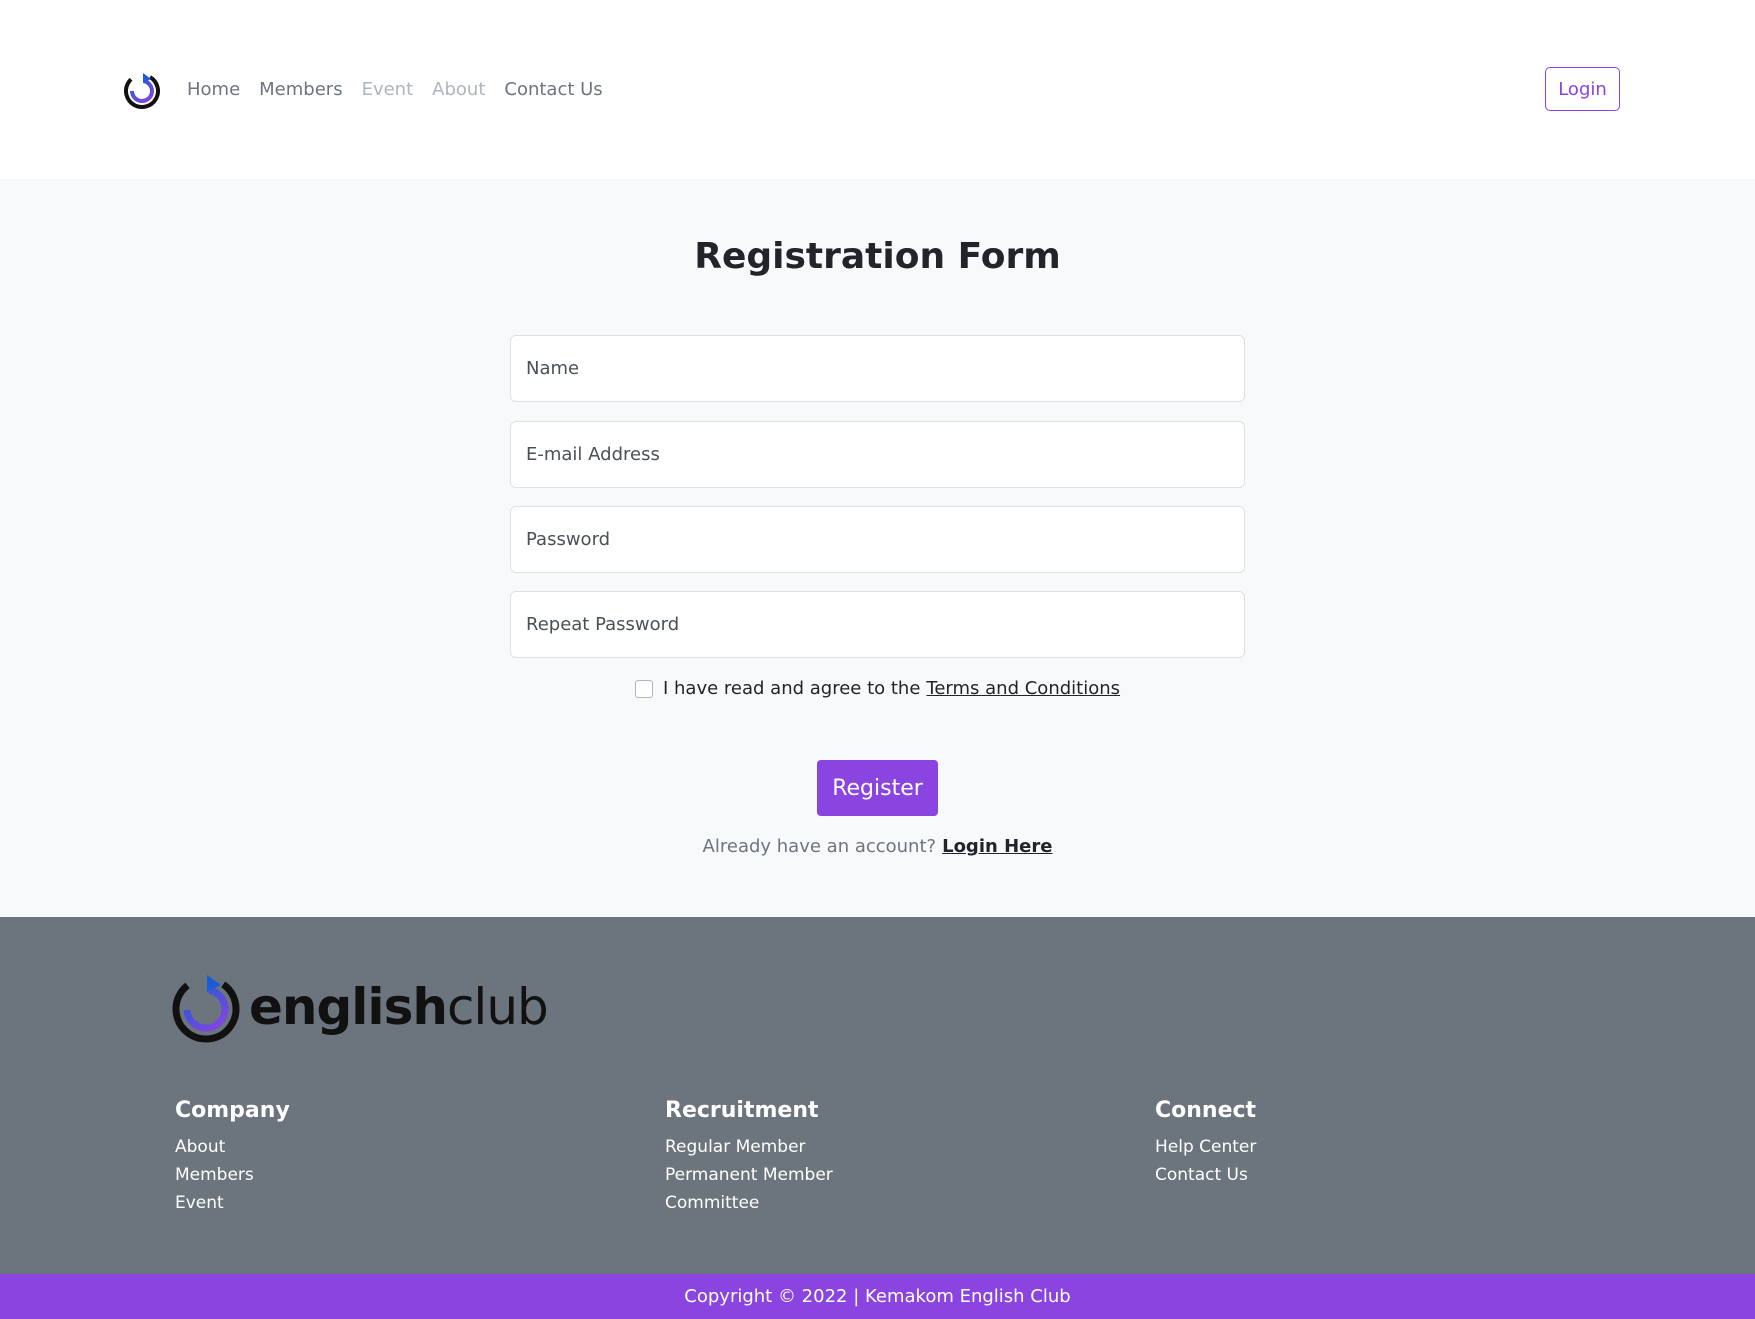  What do you see at coordinates (877, 256) in the screenshot?
I see `page-title: Registration Form` at bounding box center [877, 256].